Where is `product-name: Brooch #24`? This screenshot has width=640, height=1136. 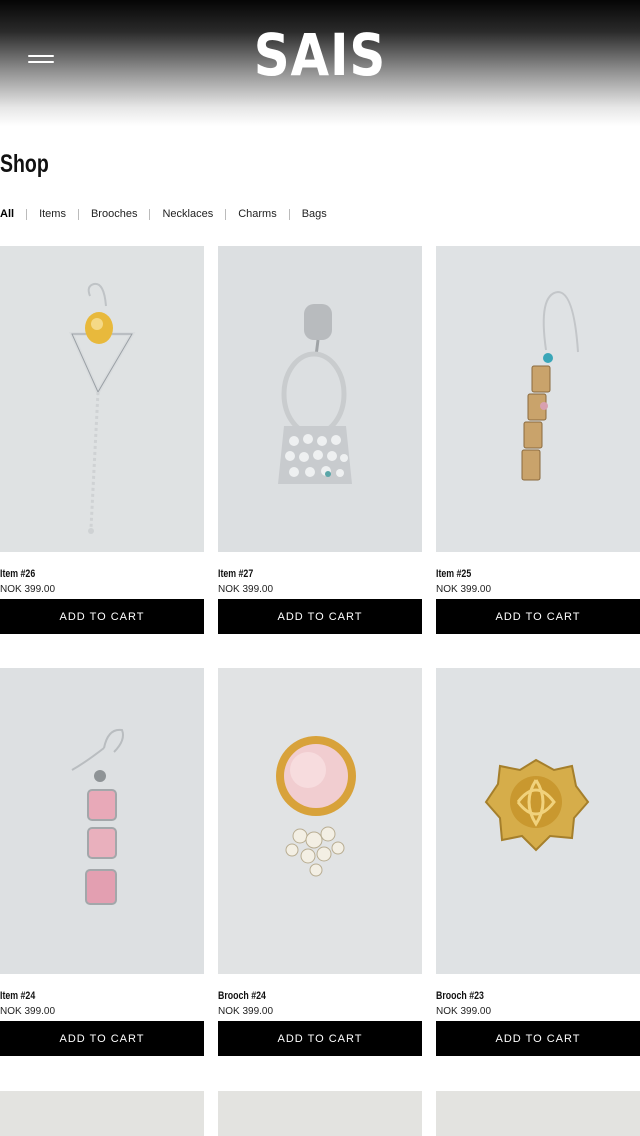
product-name: Brooch #24 is located at coordinates (242, 996).